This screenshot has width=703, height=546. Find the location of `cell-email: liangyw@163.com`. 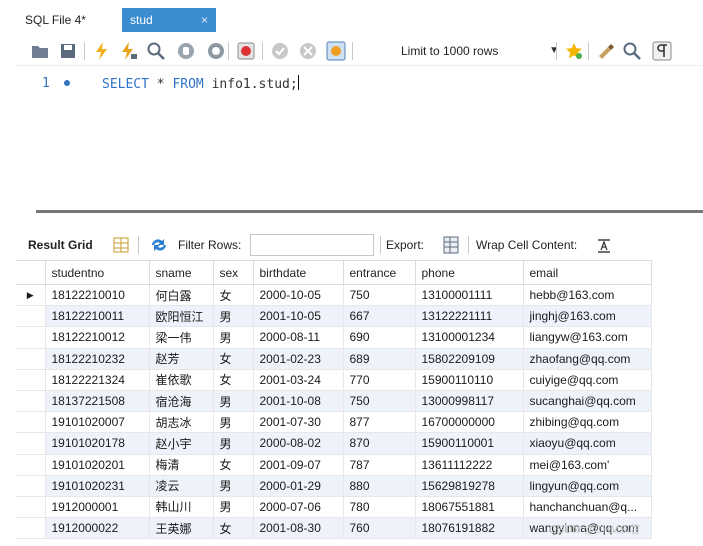

cell-email: liangyw@163.com is located at coordinates (587, 337).